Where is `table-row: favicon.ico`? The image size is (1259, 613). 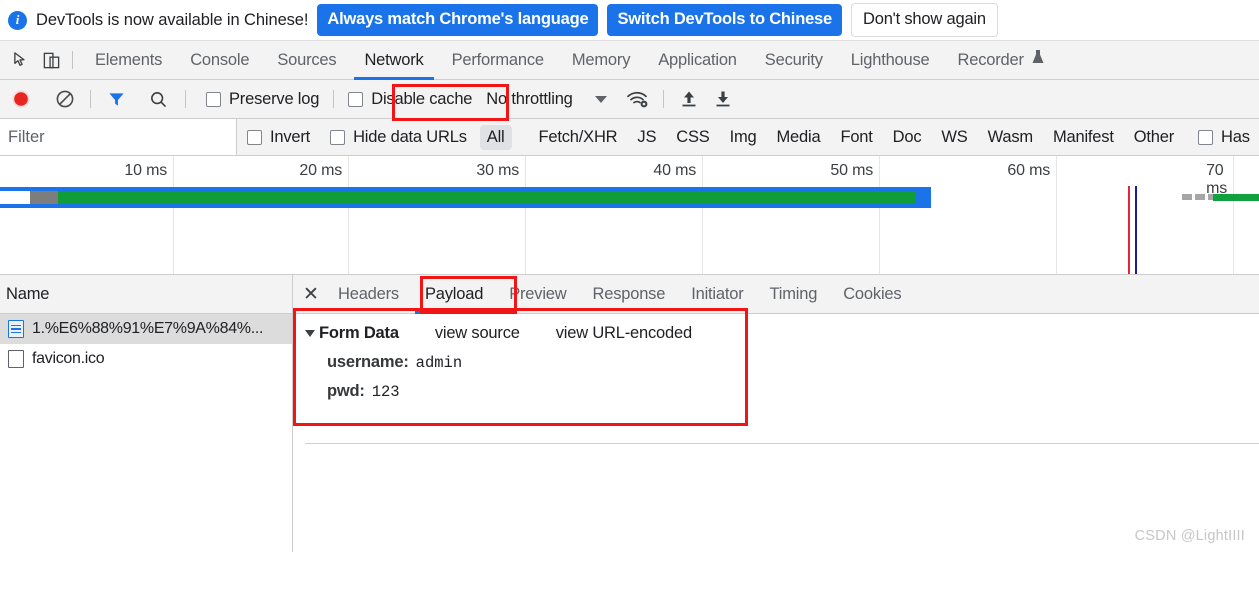 table-row: favicon.ico is located at coordinates (146, 359).